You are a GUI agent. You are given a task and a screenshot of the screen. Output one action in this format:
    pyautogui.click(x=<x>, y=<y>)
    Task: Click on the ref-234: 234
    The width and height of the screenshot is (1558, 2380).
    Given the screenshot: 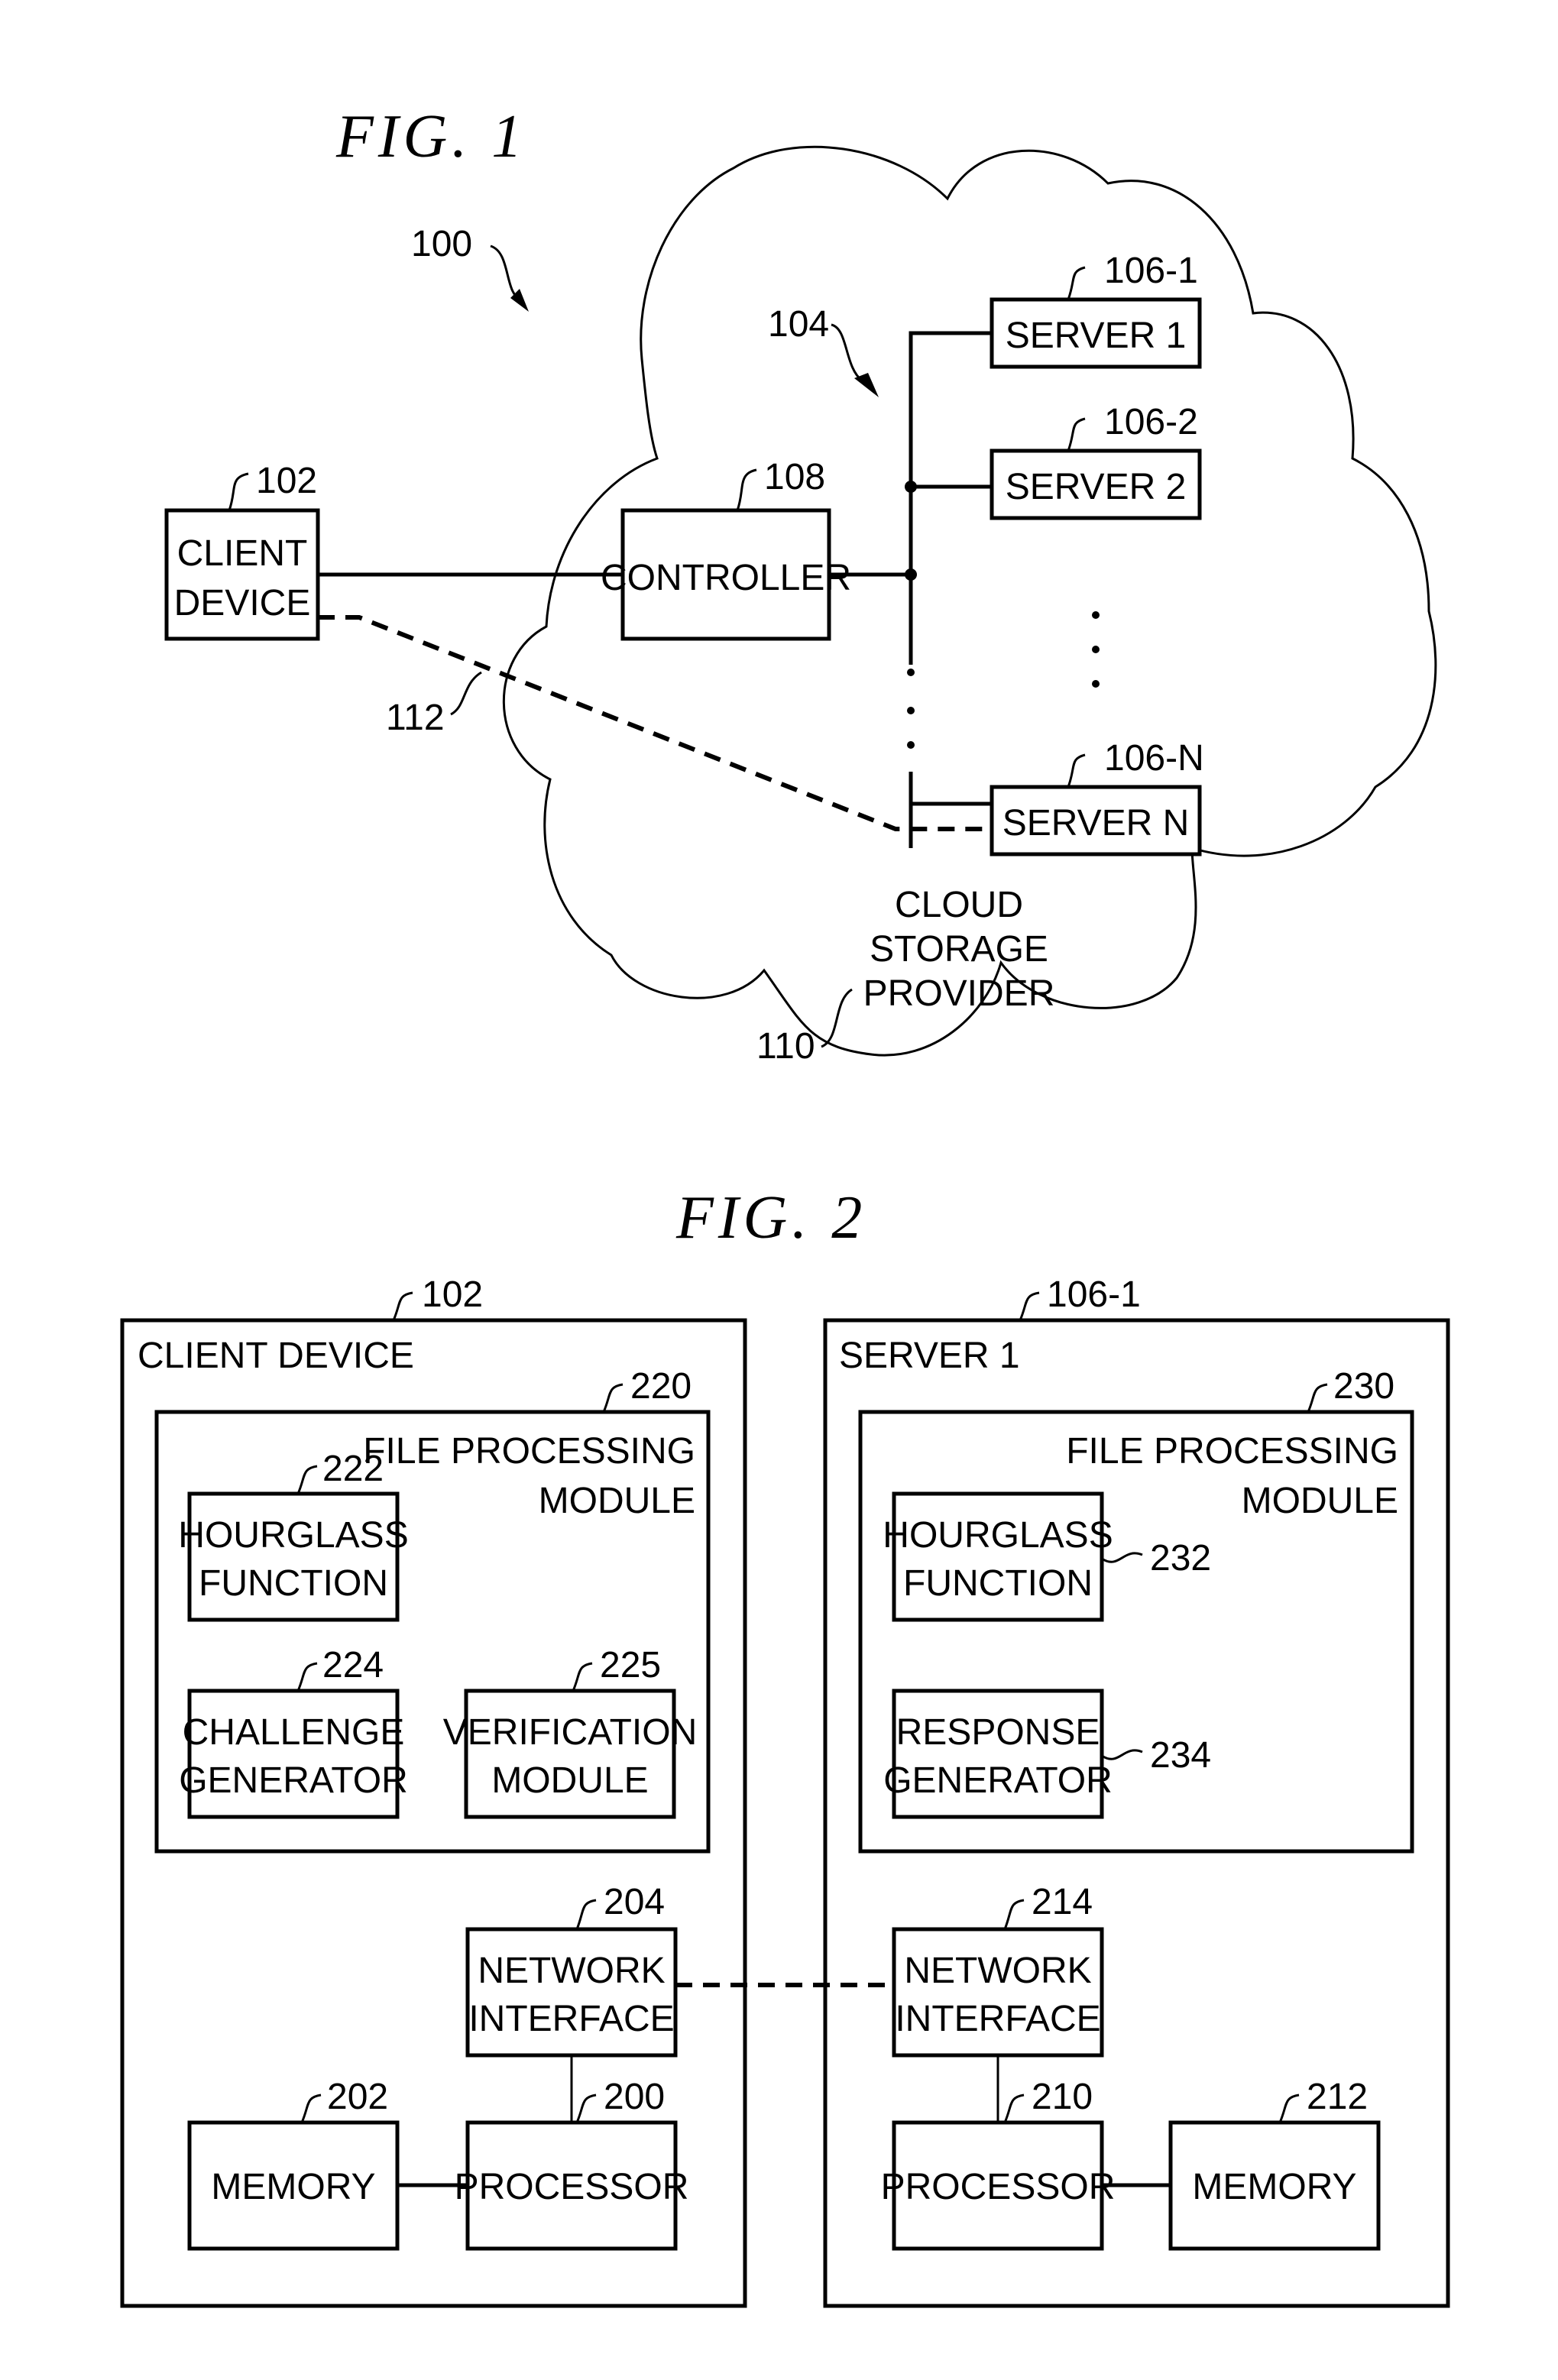 What is the action you would take?
    pyautogui.click(x=1180, y=1756)
    